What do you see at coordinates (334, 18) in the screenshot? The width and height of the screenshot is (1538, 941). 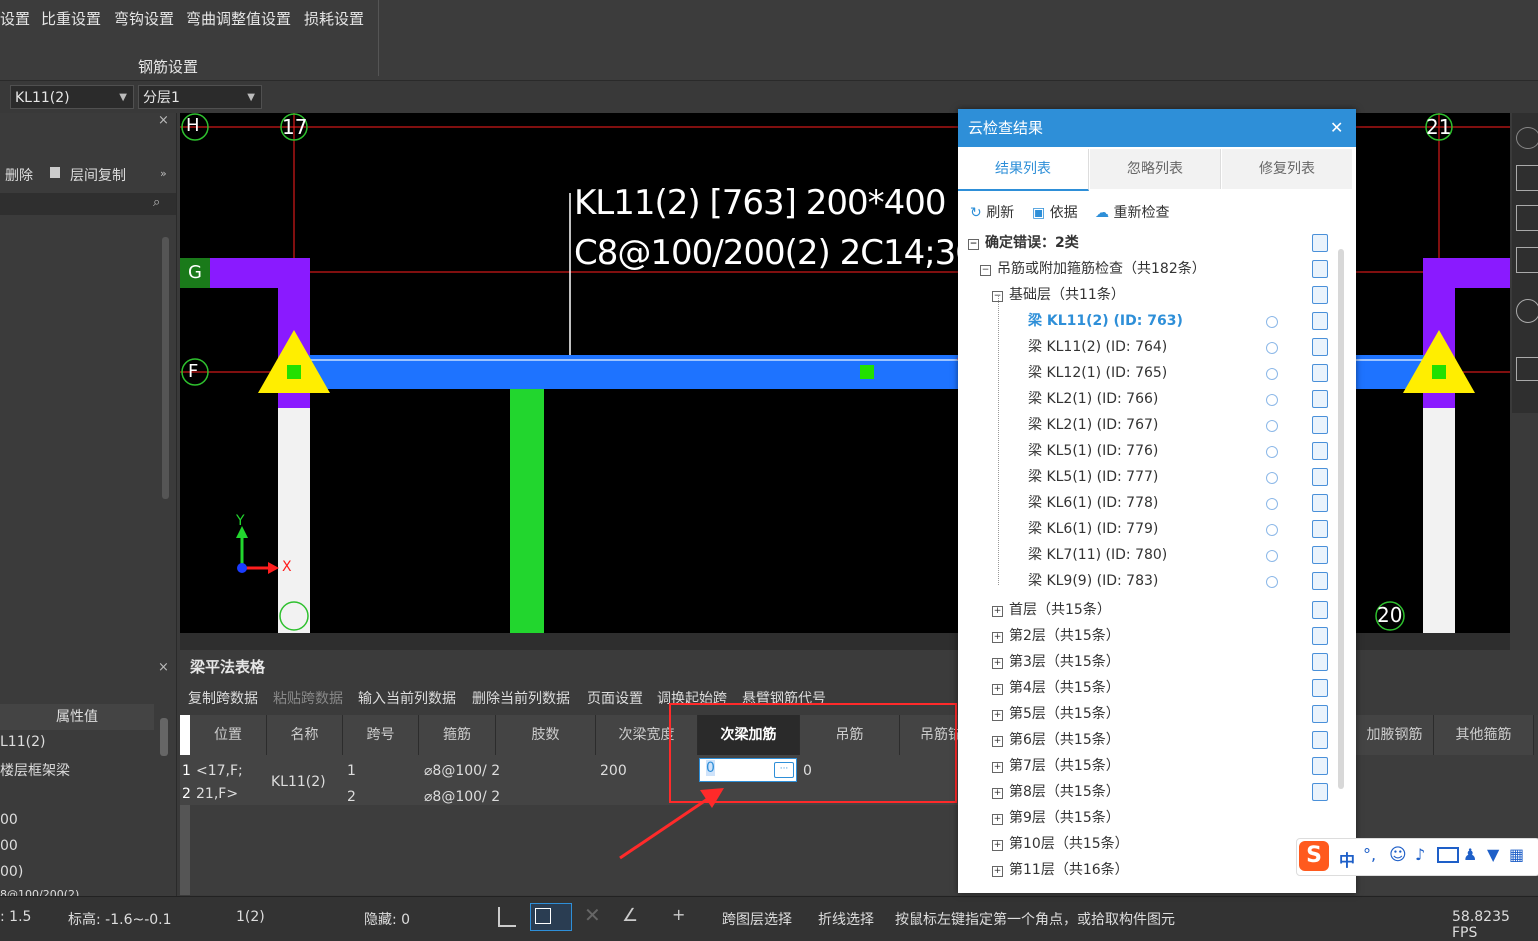 I see `loss-settings-button: 损耗设置` at bounding box center [334, 18].